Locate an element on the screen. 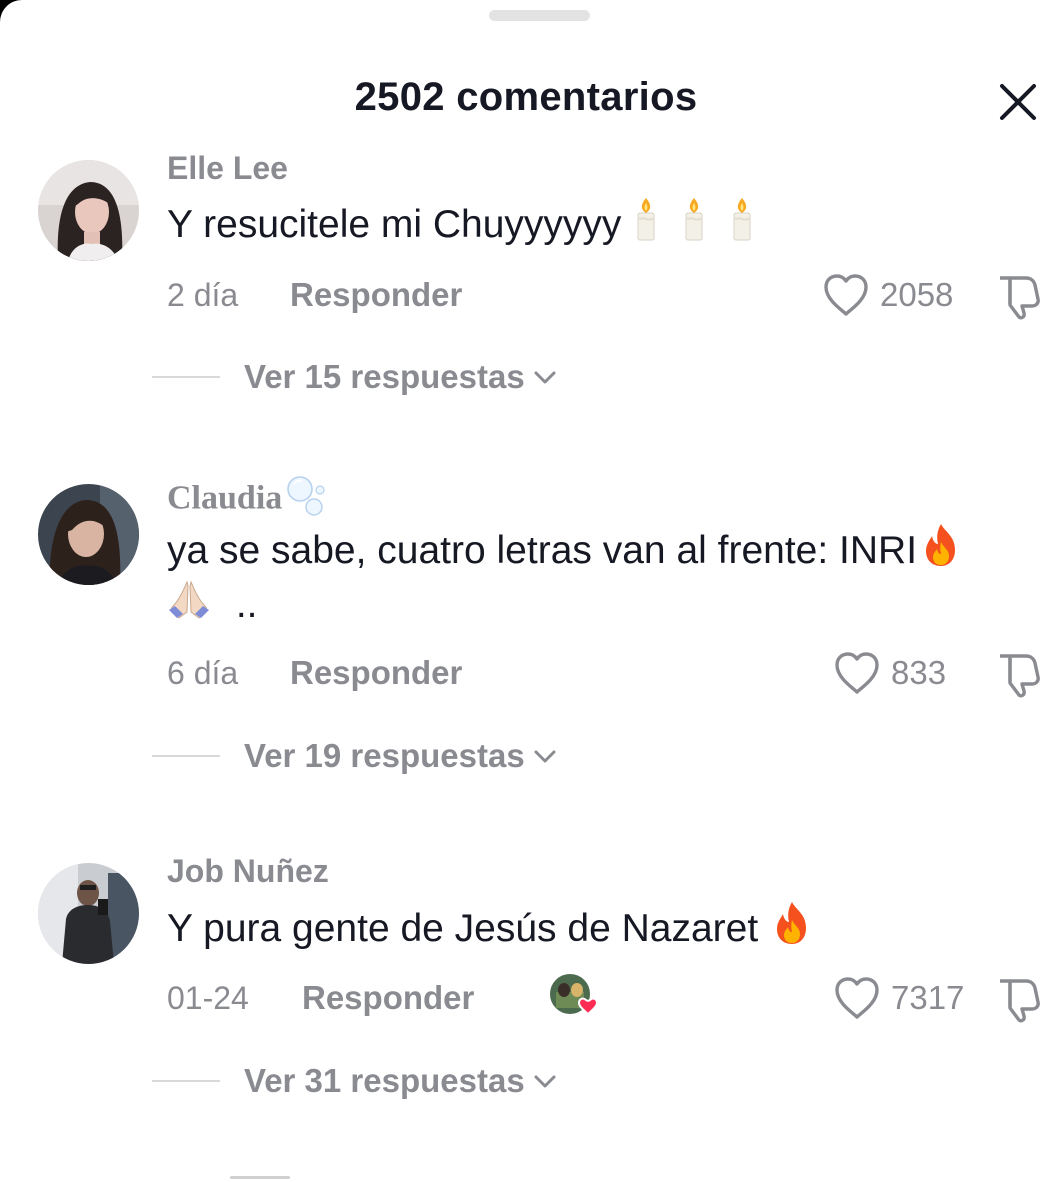  drag-handle is located at coordinates (539, 15).